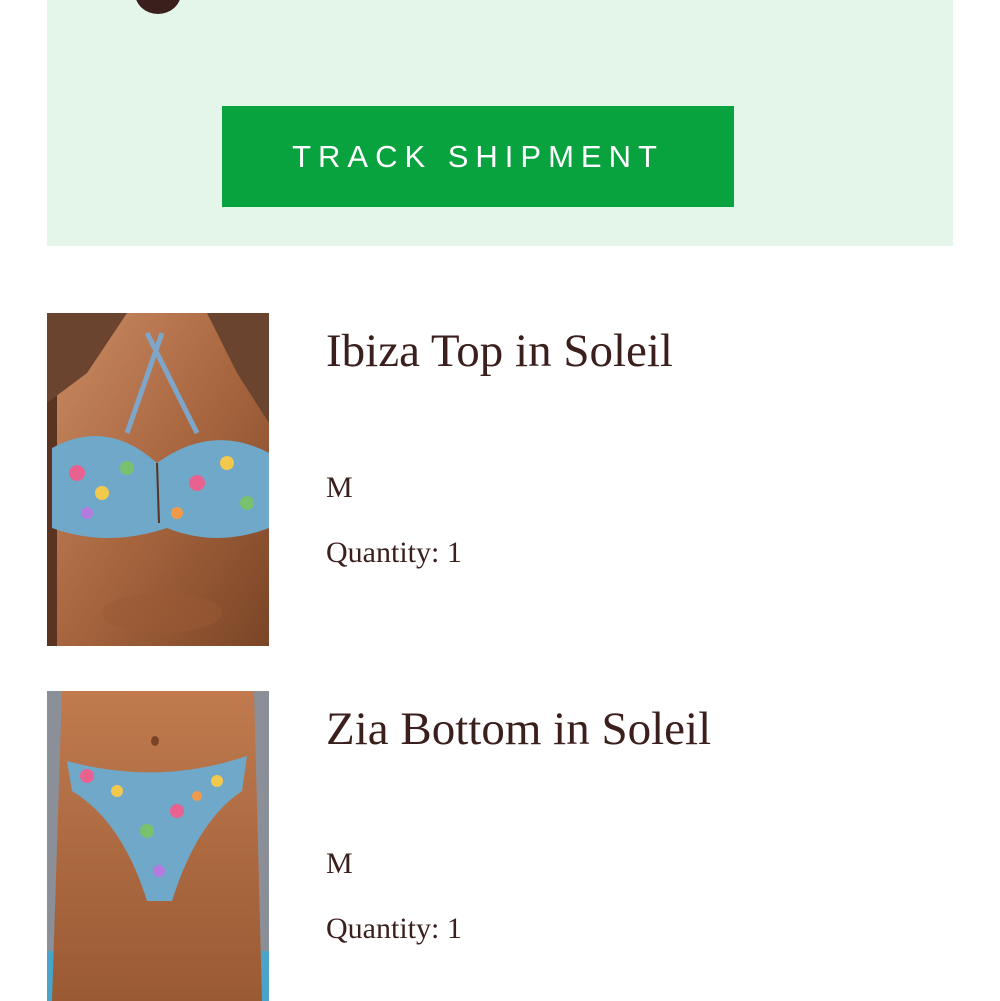 The image size is (1000, 1001). Describe the element at coordinates (478, 156) in the screenshot. I see `track-shipment-button: TRACK SHIPMENT` at that location.